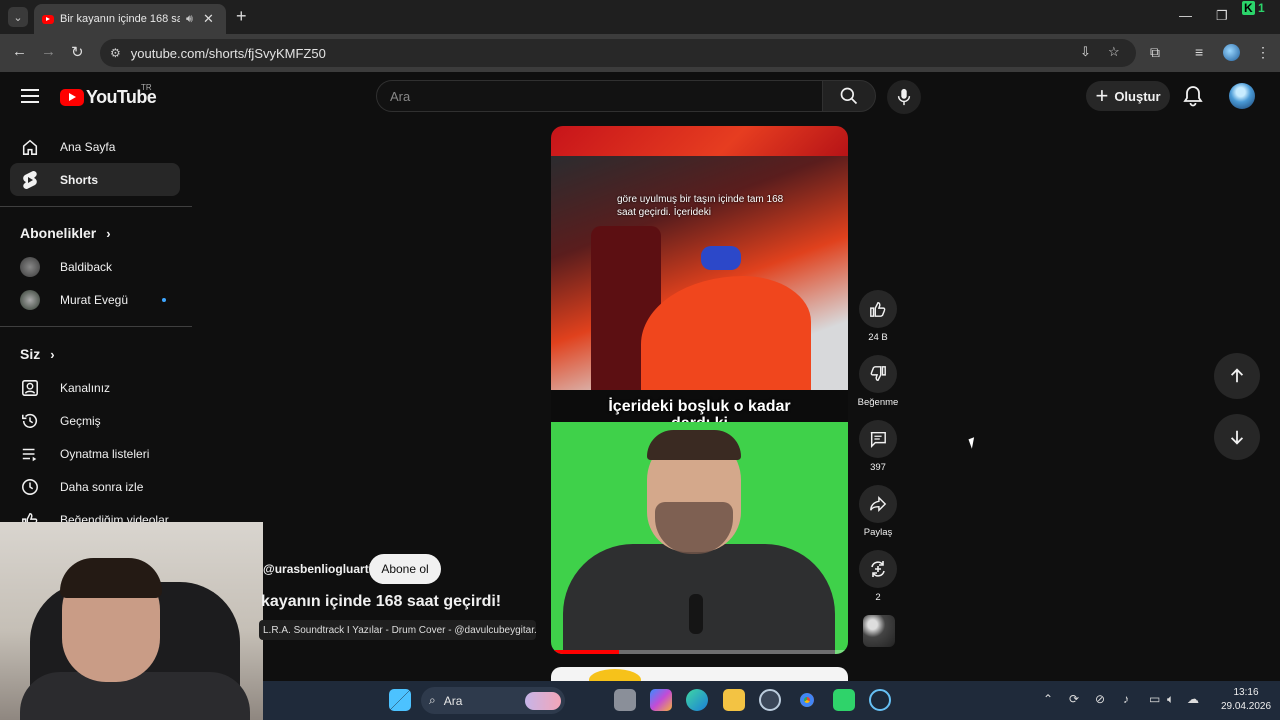  I want to click on next-short-button, so click(1237, 437).